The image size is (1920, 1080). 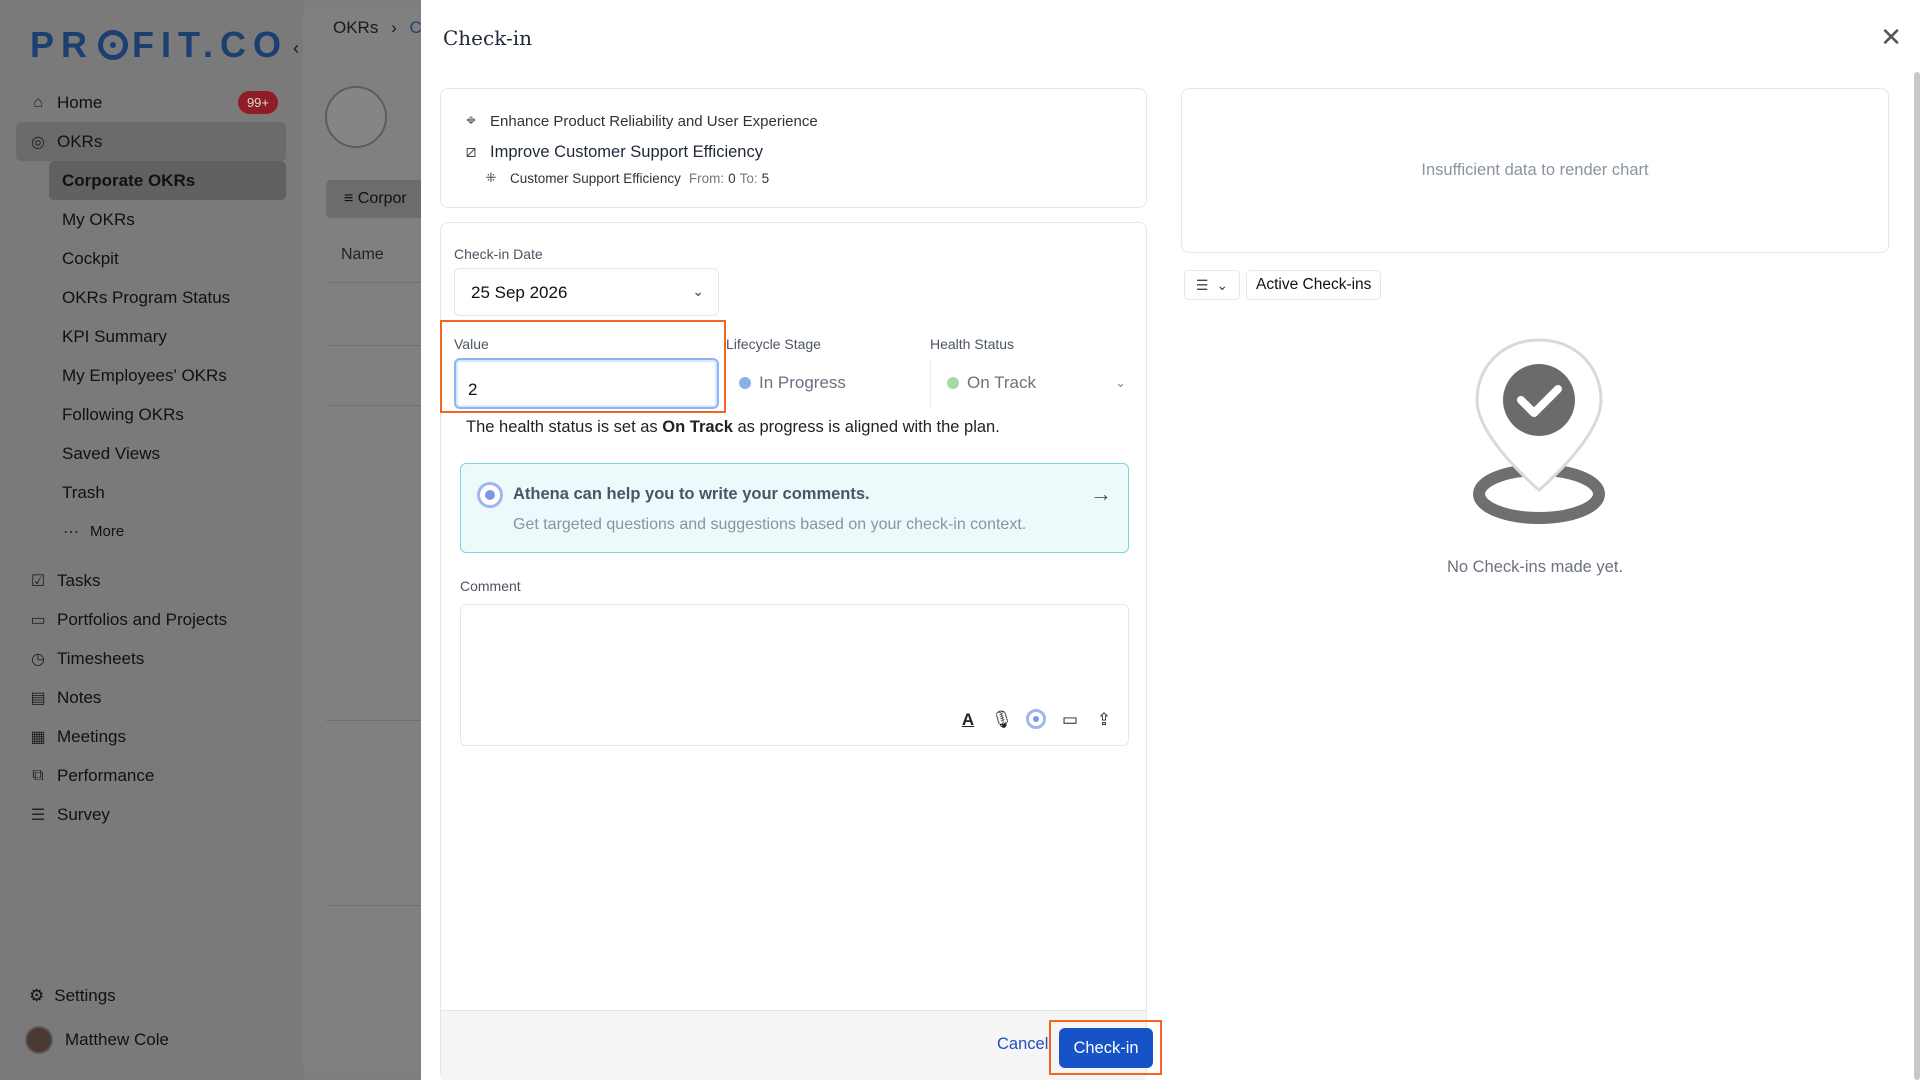 What do you see at coordinates (1212, 285) in the screenshot?
I see `filter-dropdown: ☰ ⌄` at bounding box center [1212, 285].